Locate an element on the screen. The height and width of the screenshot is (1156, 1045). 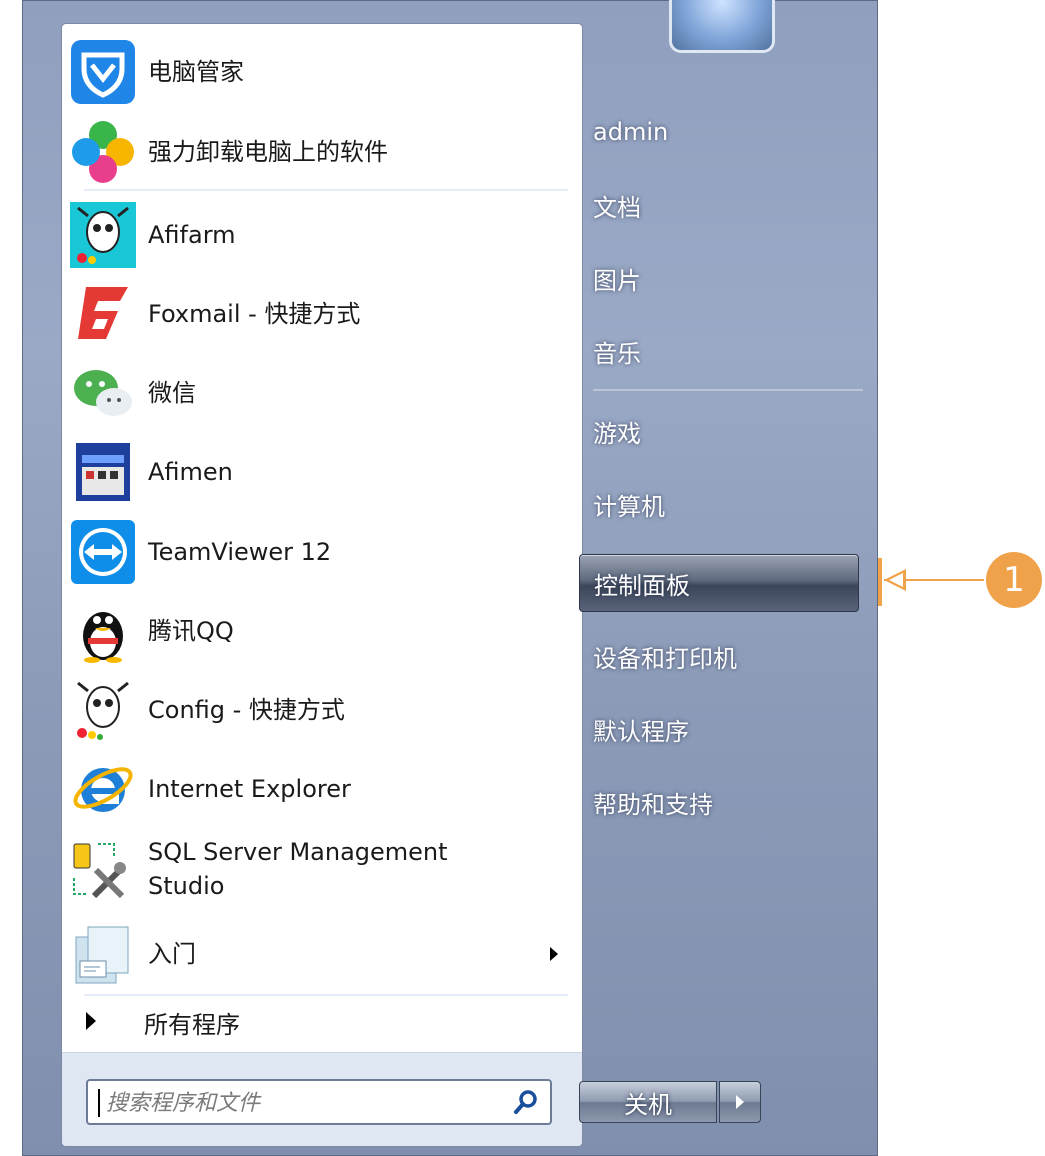
user-name-label: admin is located at coordinates (631, 132).